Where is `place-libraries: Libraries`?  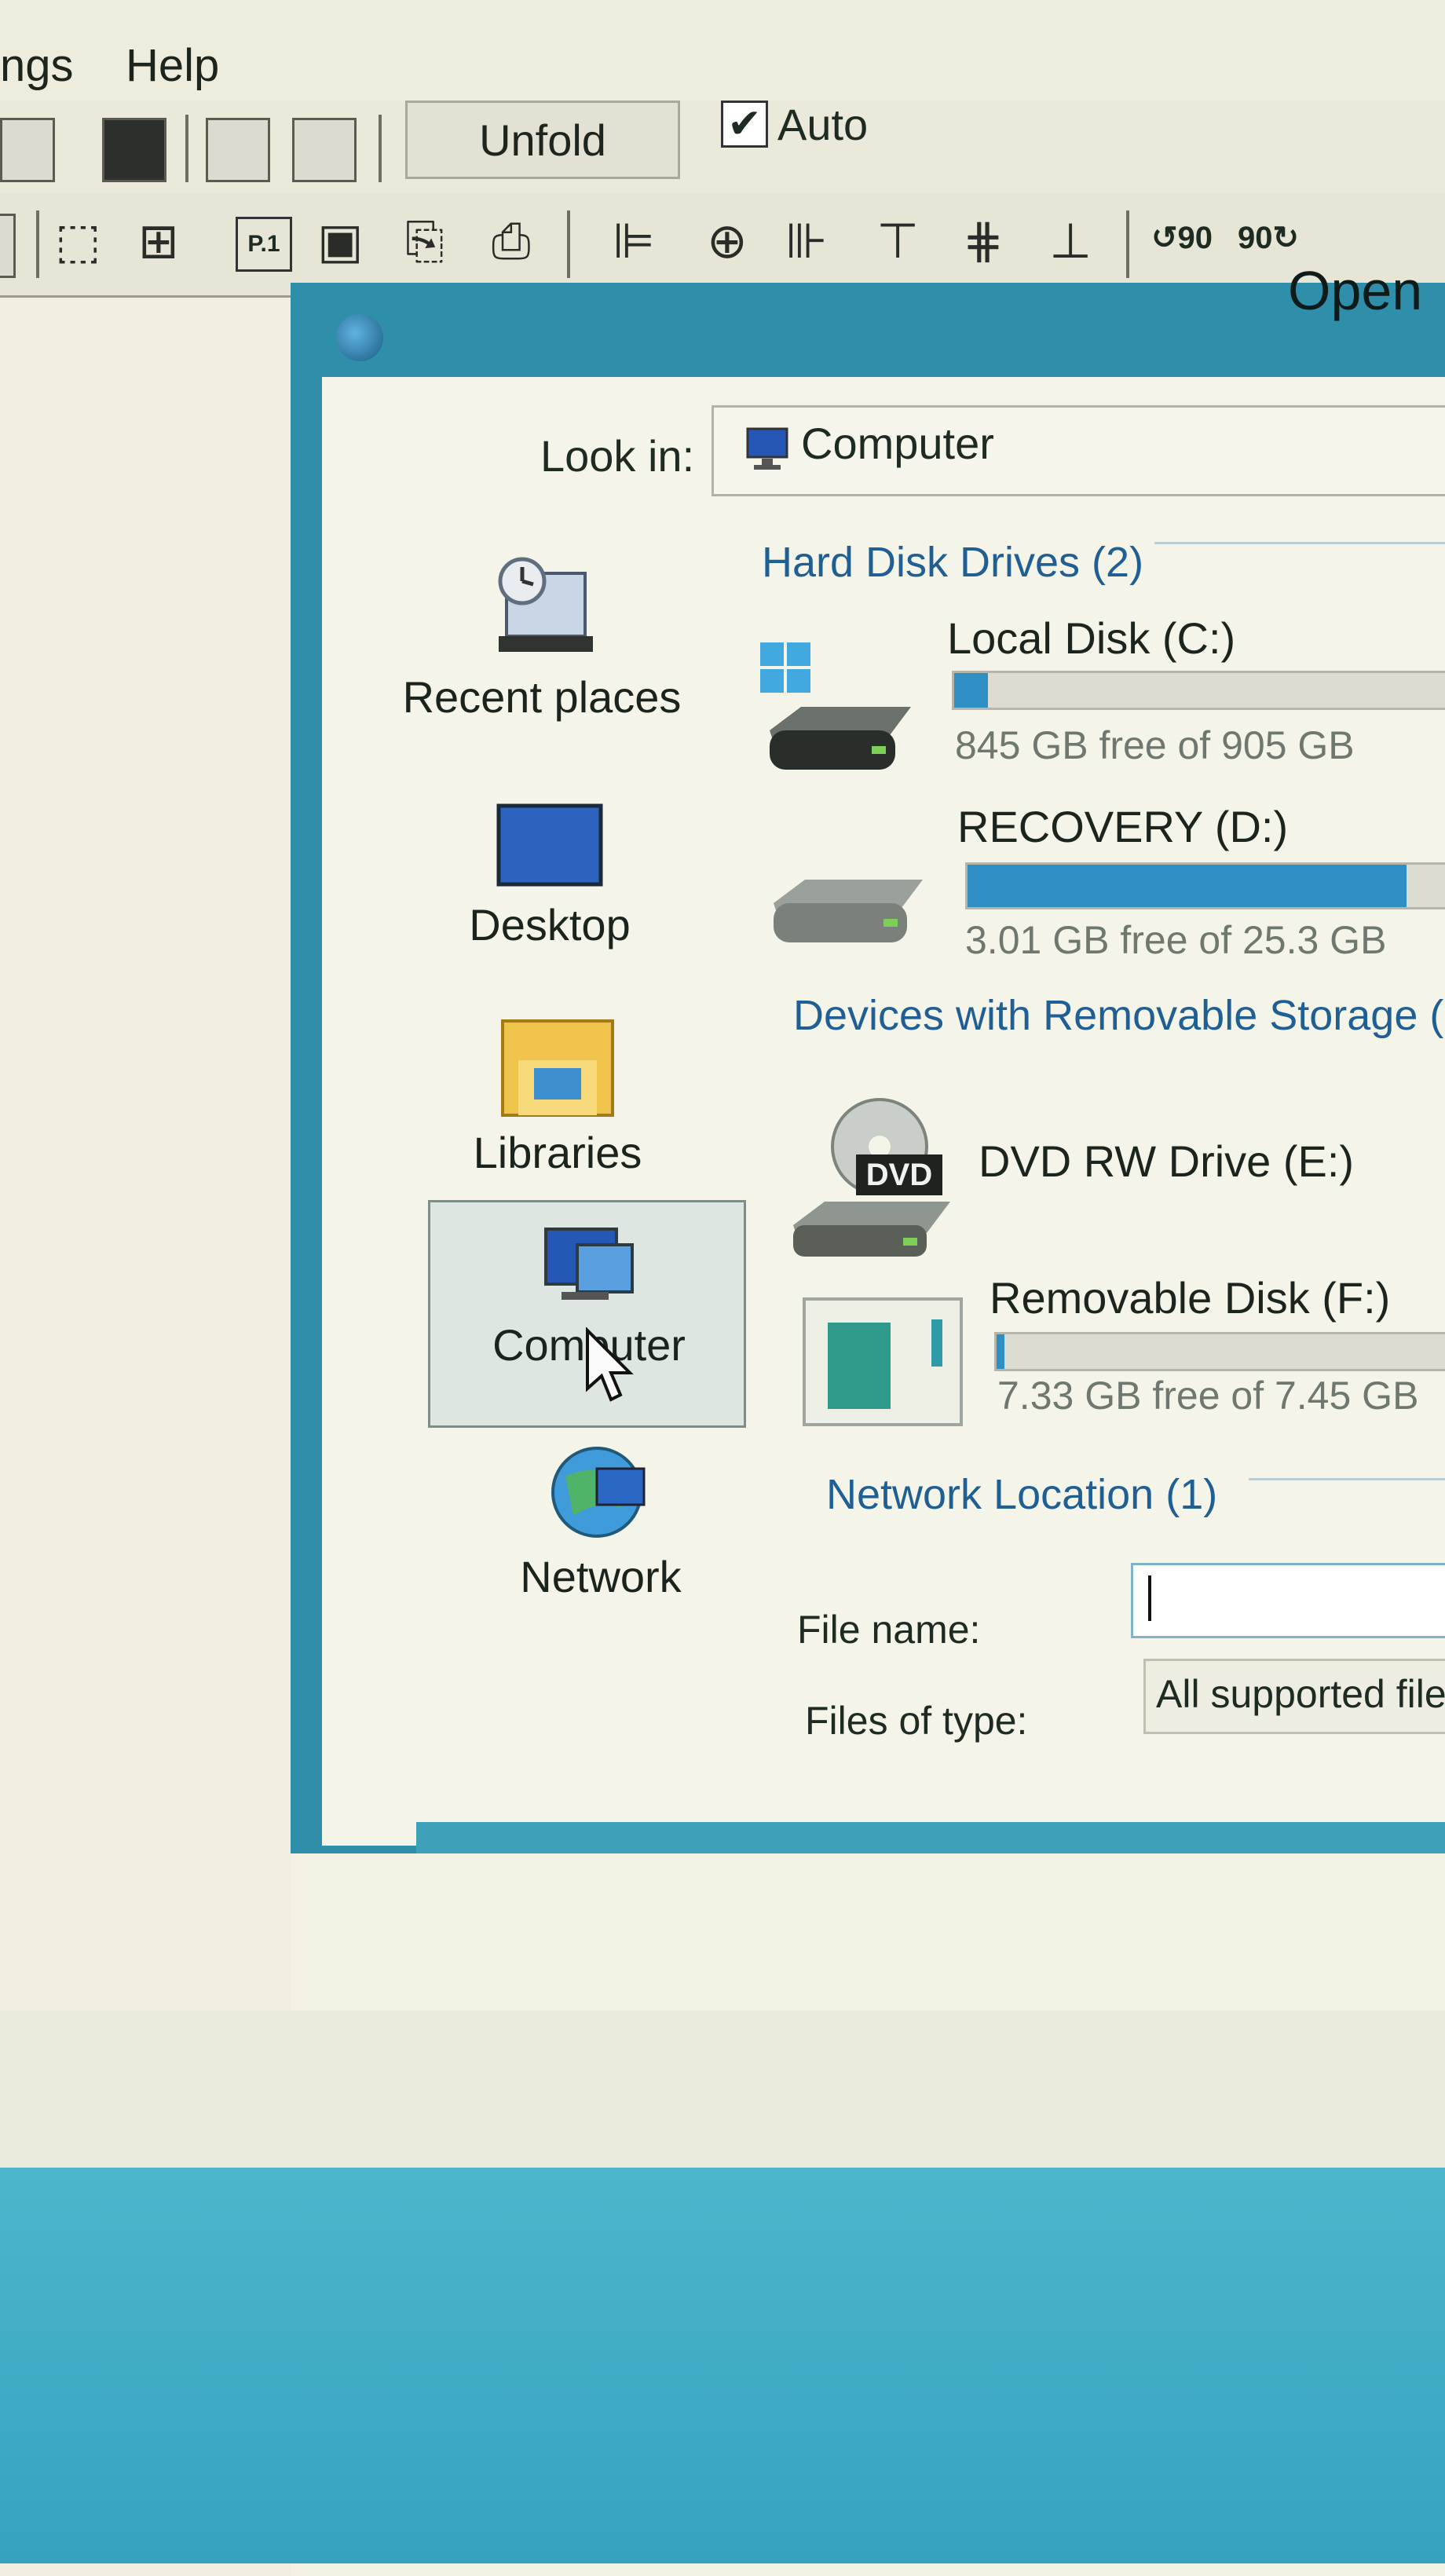 place-libraries: Libraries is located at coordinates (557, 1096).